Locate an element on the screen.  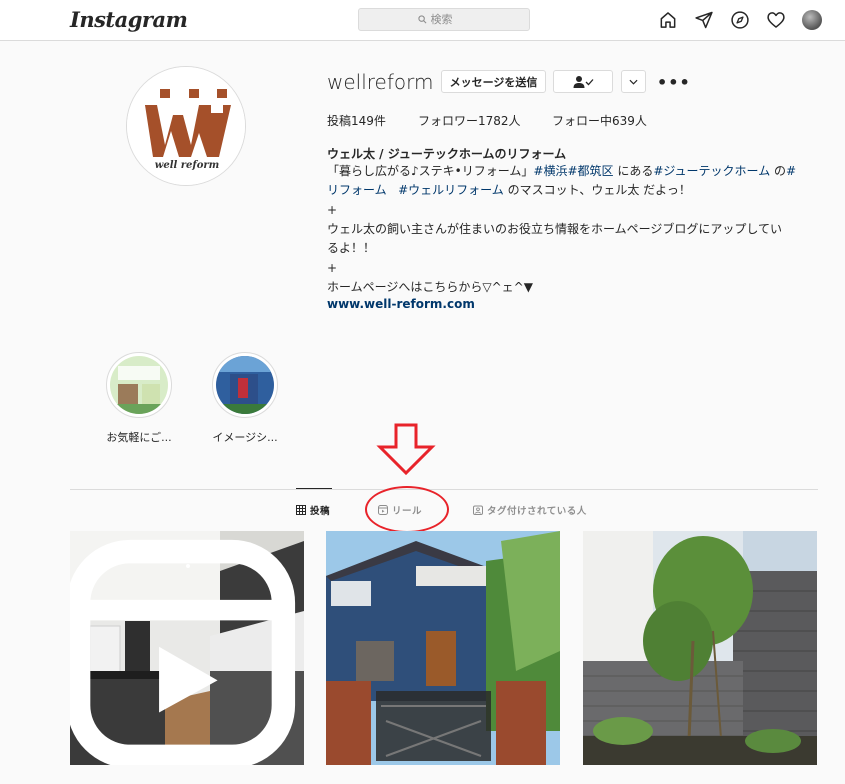
avatar is located at coordinates (812, 20).